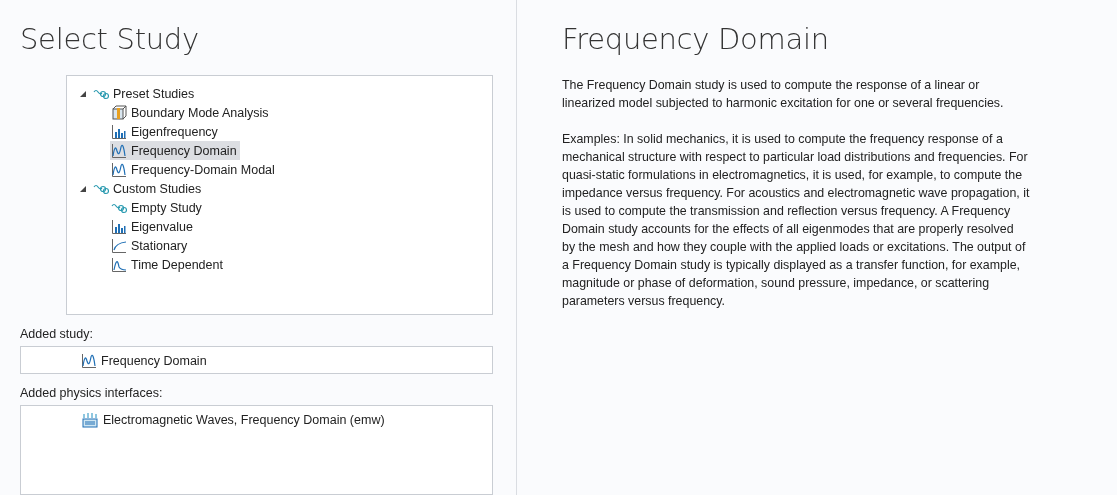 The height and width of the screenshot is (495, 1117). What do you see at coordinates (119, 245) in the screenshot?
I see `curve-icon` at bounding box center [119, 245].